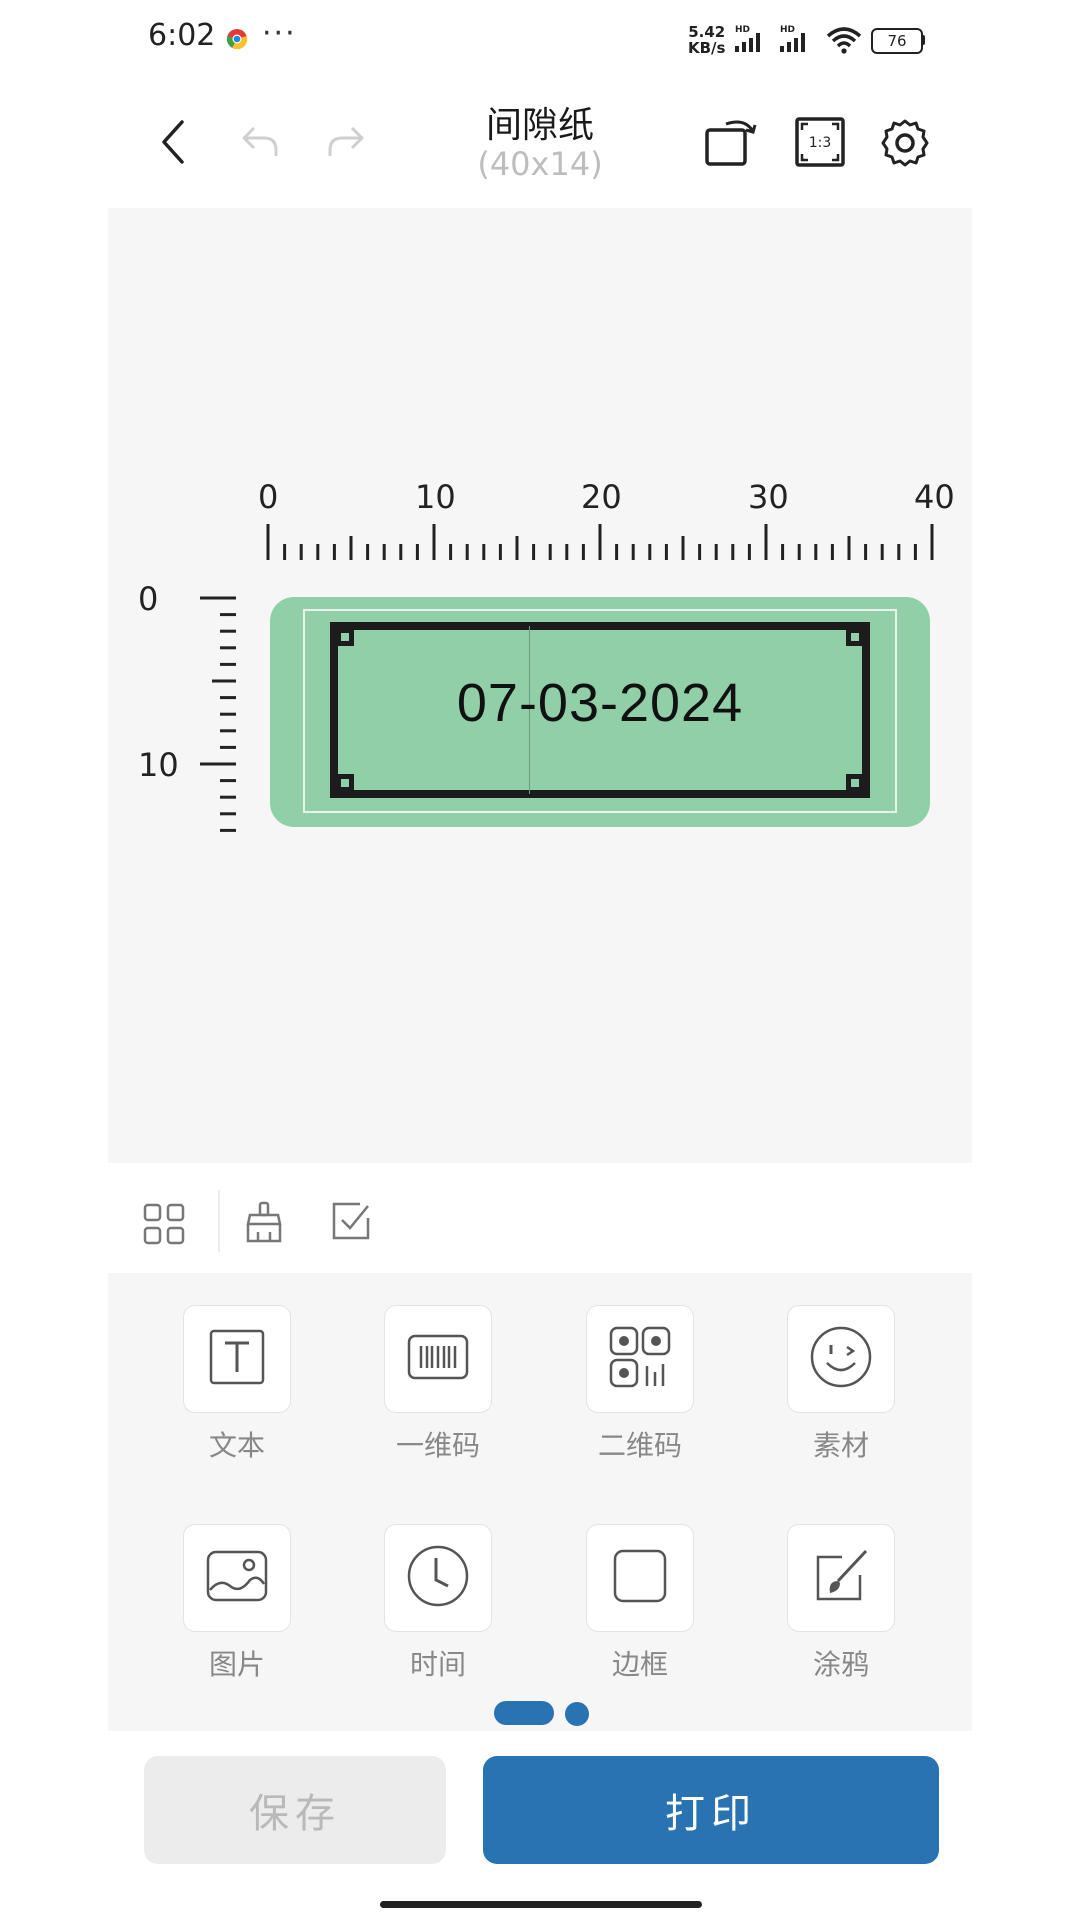 This screenshot has width=1080, height=1920. I want to click on clear-brush-icon, so click(264, 1224).